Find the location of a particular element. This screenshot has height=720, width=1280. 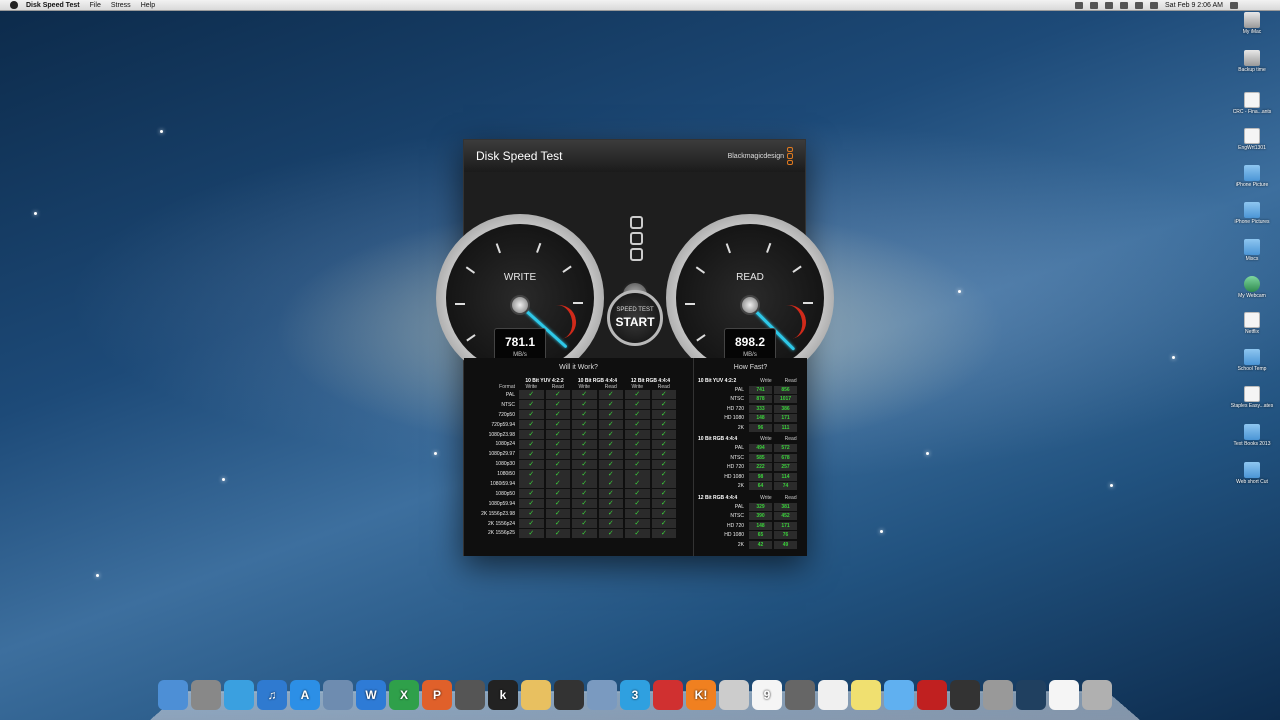

launchpad-icon is located at coordinates (206, 695).